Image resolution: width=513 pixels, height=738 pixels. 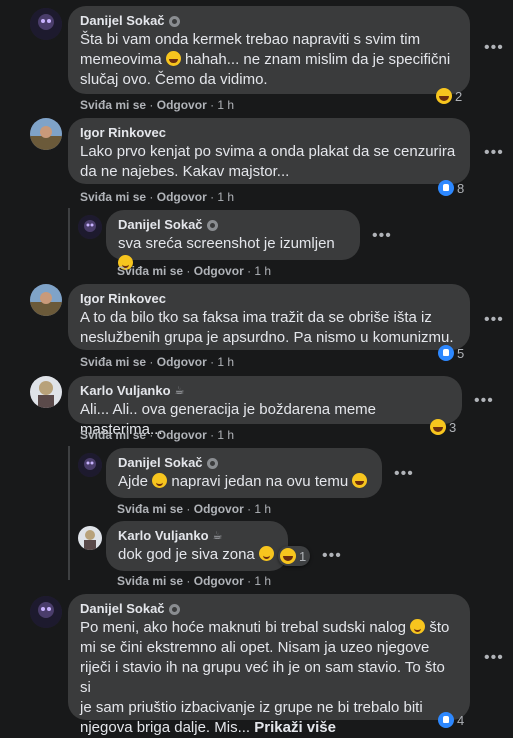 I want to click on thread-line, so click(x=69, y=239).